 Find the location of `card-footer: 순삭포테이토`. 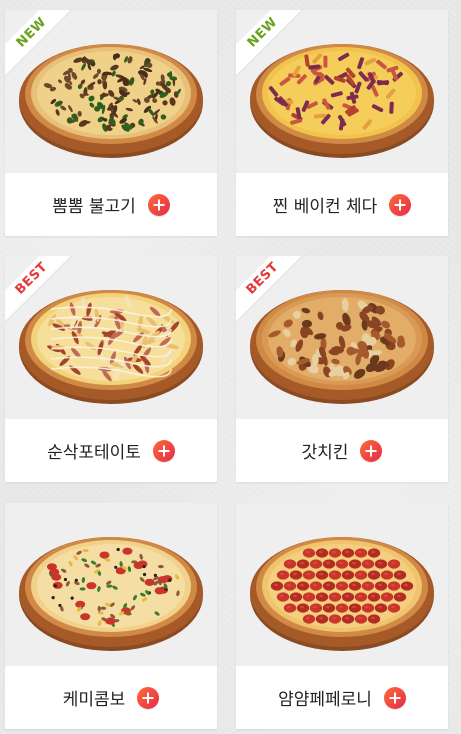

card-footer: 순삭포테이토 is located at coordinates (111, 450).